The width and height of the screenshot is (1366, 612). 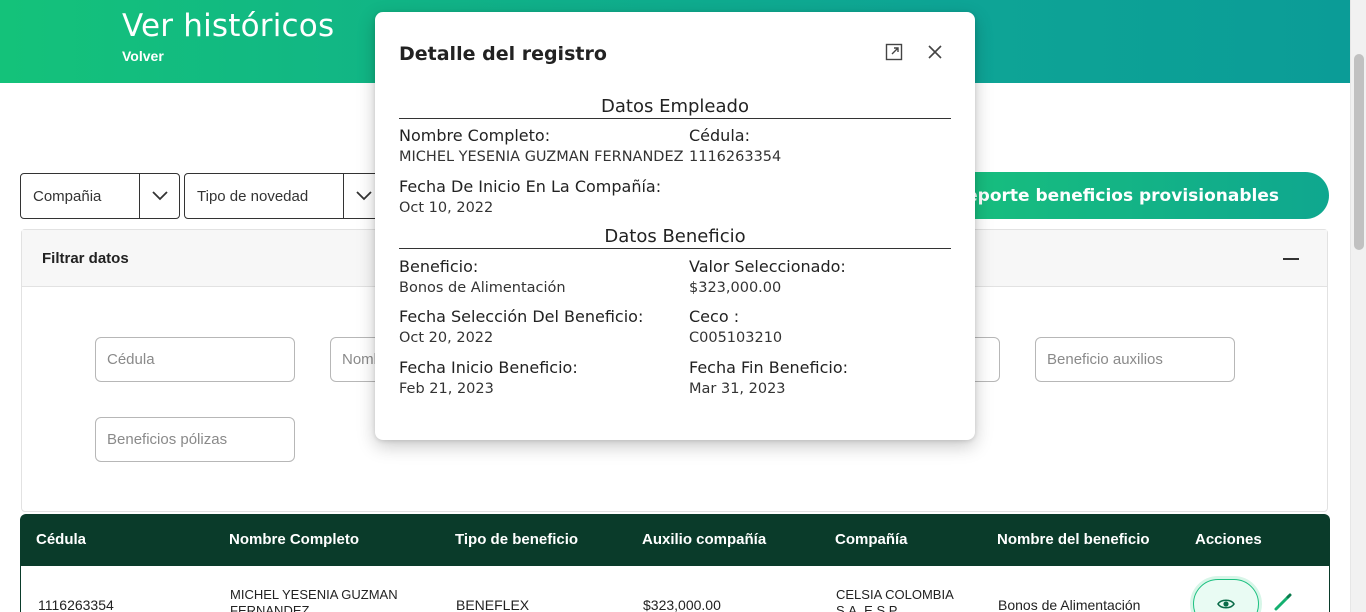 I want to click on benefit-end-date: Fecha Fin Beneficio: Mar 31, 2023, so click(x=768, y=378).